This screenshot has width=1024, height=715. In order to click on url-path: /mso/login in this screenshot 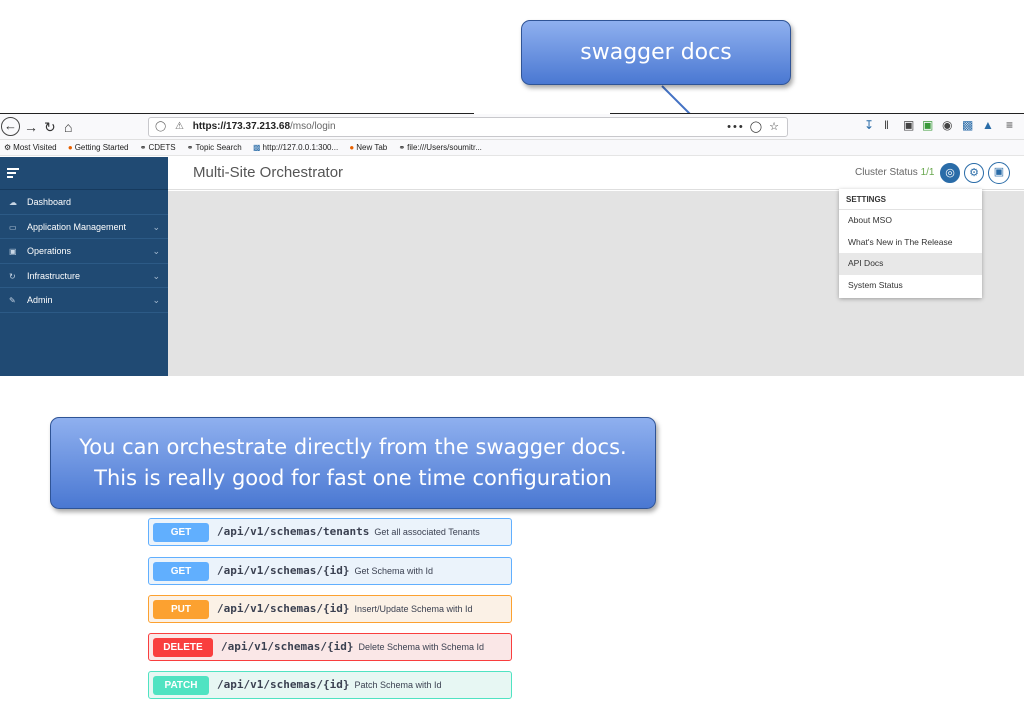, I will do `click(313, 126)`.